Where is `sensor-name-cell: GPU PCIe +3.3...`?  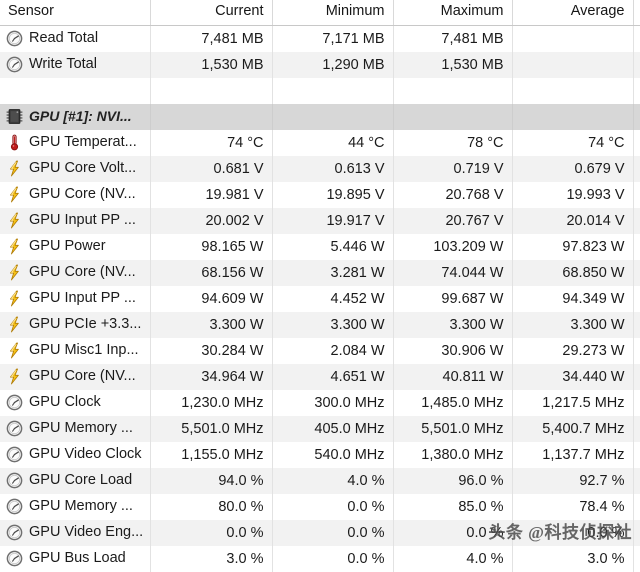 sensor-name-cell: GPU PCIe +3.3... is located at coordinates (75, 324).